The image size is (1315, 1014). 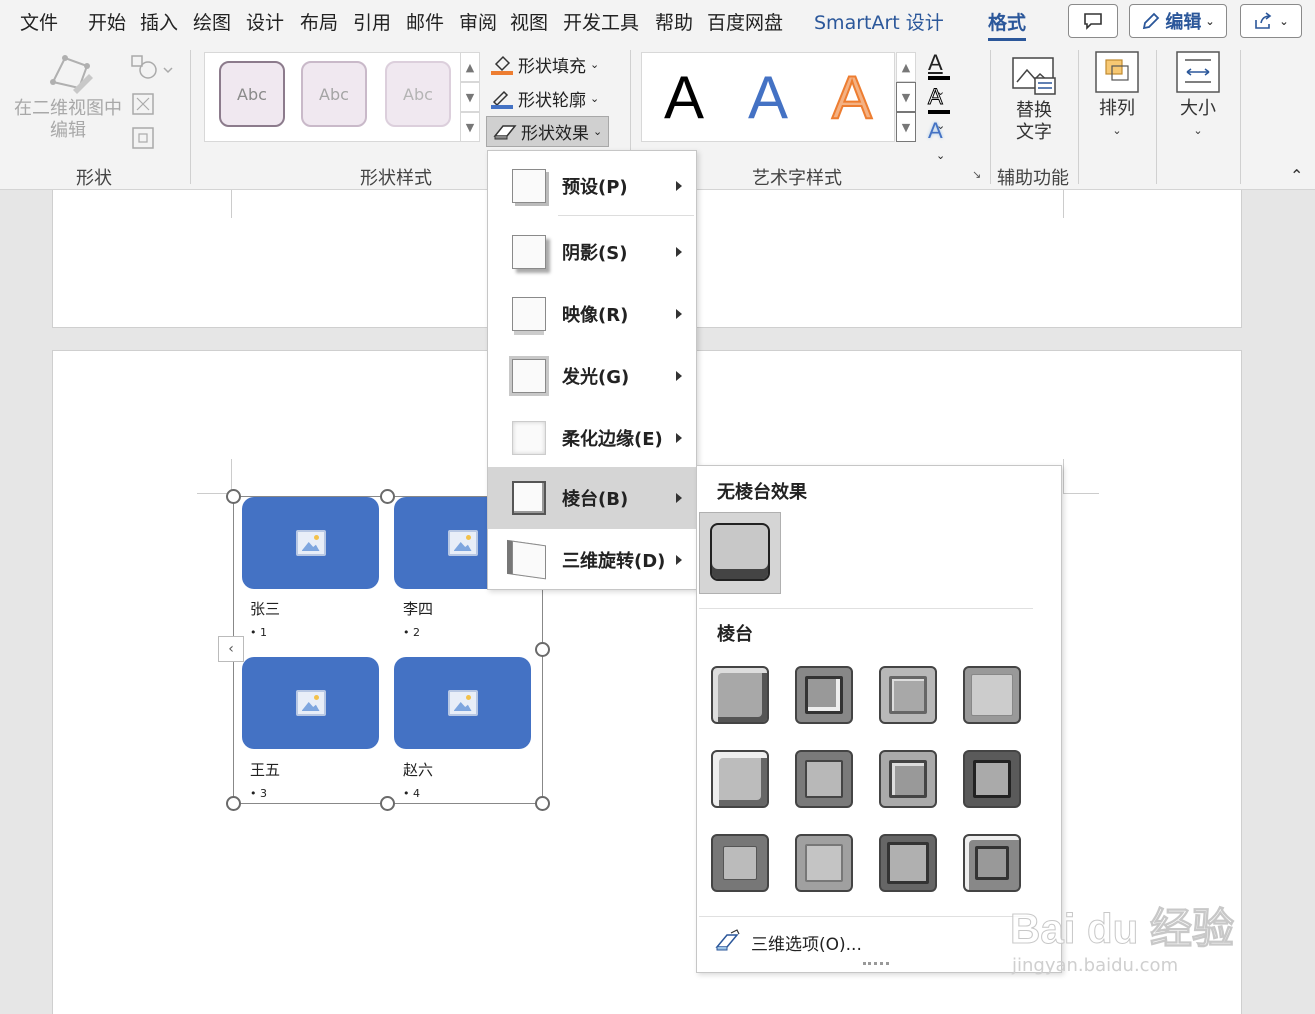 What do you see at coordinates (592, 560) in the screenshot?
I see `menu-item-3d-rotation: 三维旋转(D)` at bounding box center [592, 560].